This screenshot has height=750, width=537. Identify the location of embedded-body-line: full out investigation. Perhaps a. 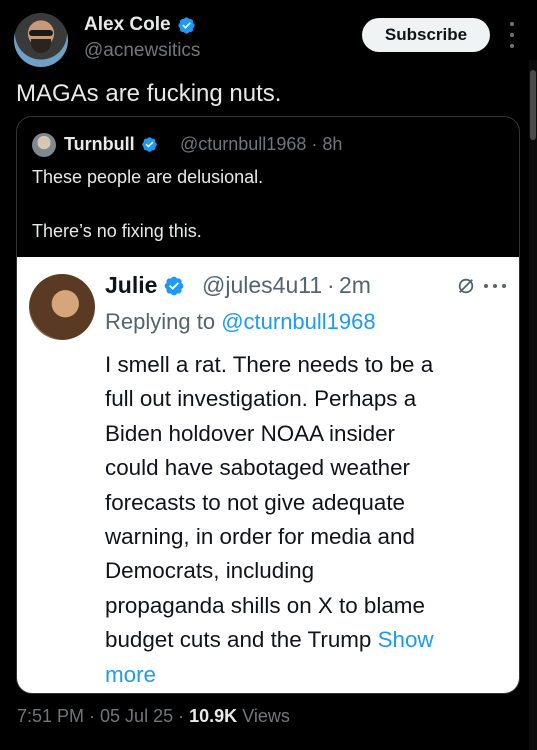
(261, 399).